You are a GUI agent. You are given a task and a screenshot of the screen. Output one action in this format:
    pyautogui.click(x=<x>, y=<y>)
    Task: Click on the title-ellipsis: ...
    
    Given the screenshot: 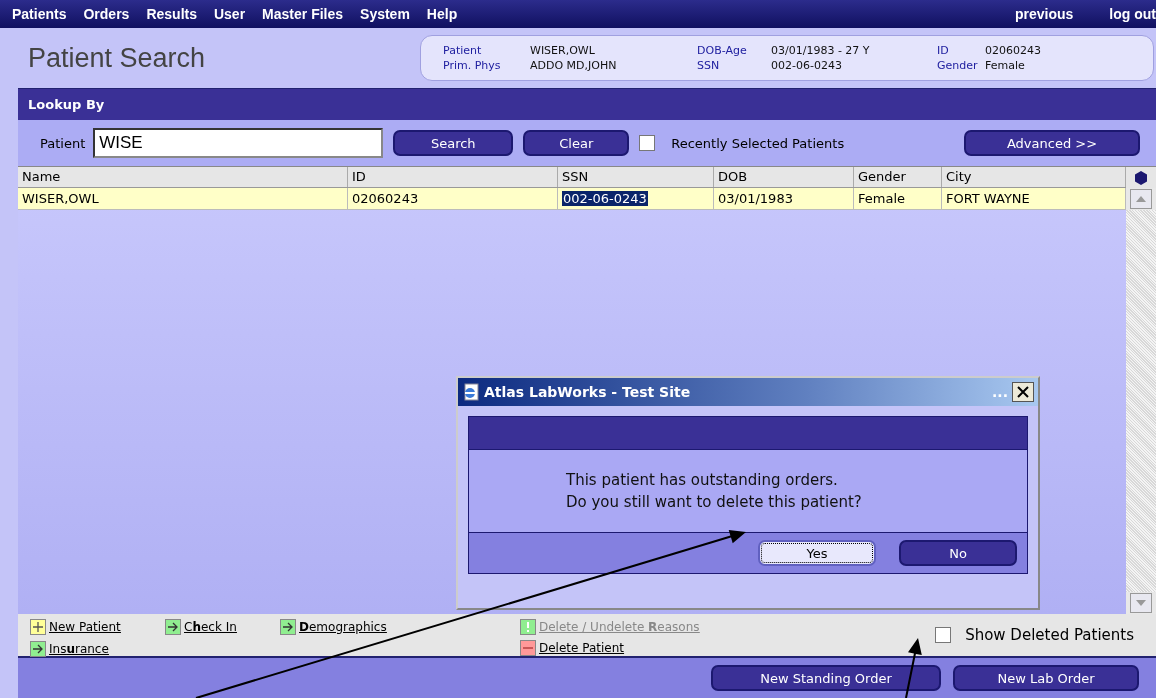 What is the action you would take?
    pyautogui.click(x=1000, y=392)
    